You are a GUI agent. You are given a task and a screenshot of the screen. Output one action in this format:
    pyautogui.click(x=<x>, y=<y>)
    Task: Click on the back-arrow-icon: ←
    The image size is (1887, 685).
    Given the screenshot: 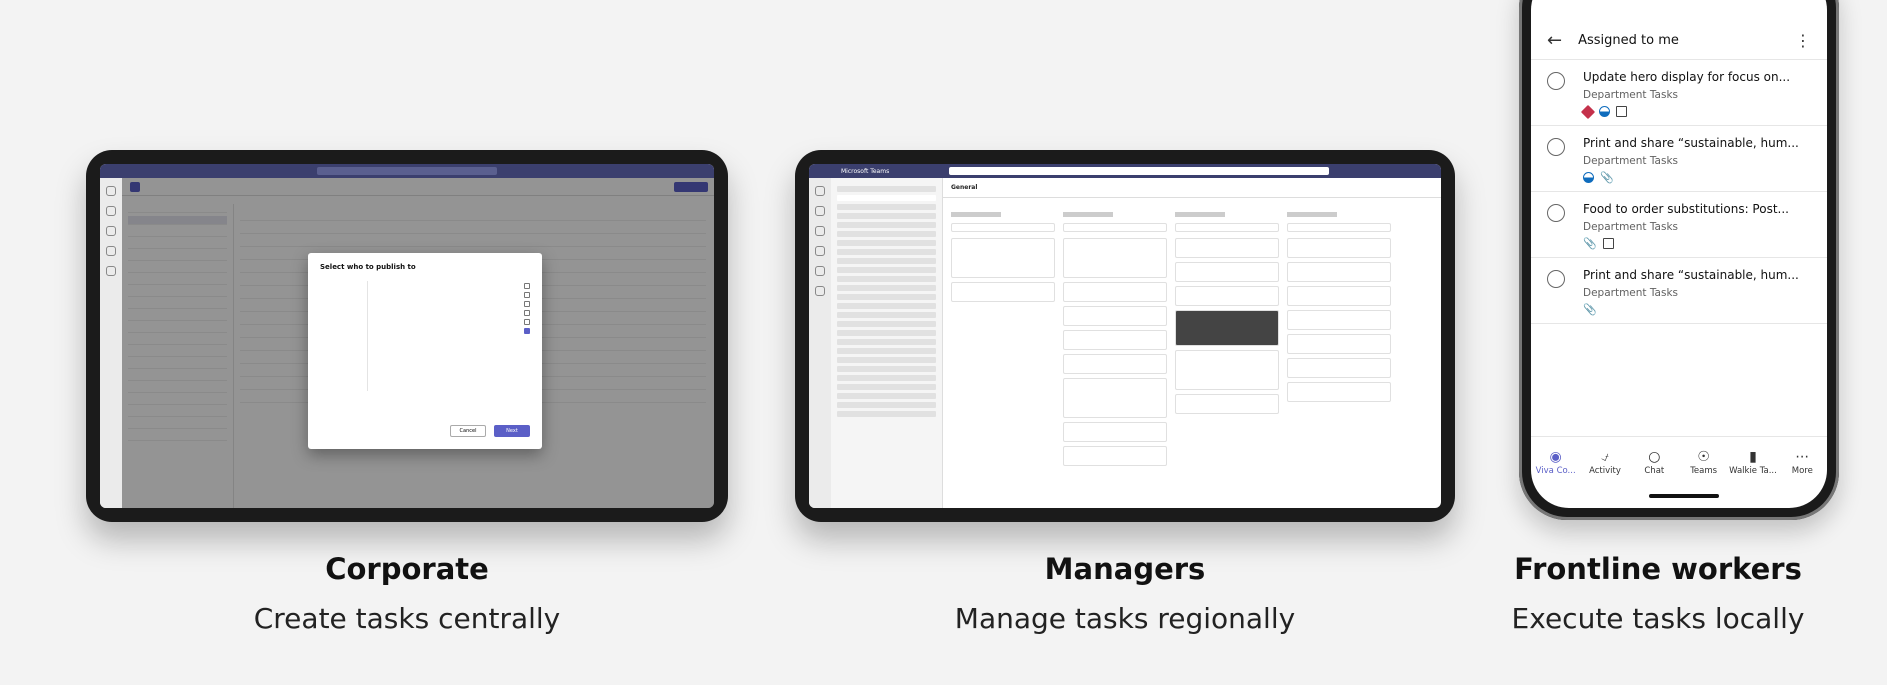 What is the action you would take?
    pyautogui.click(x=1554, y=40)
    